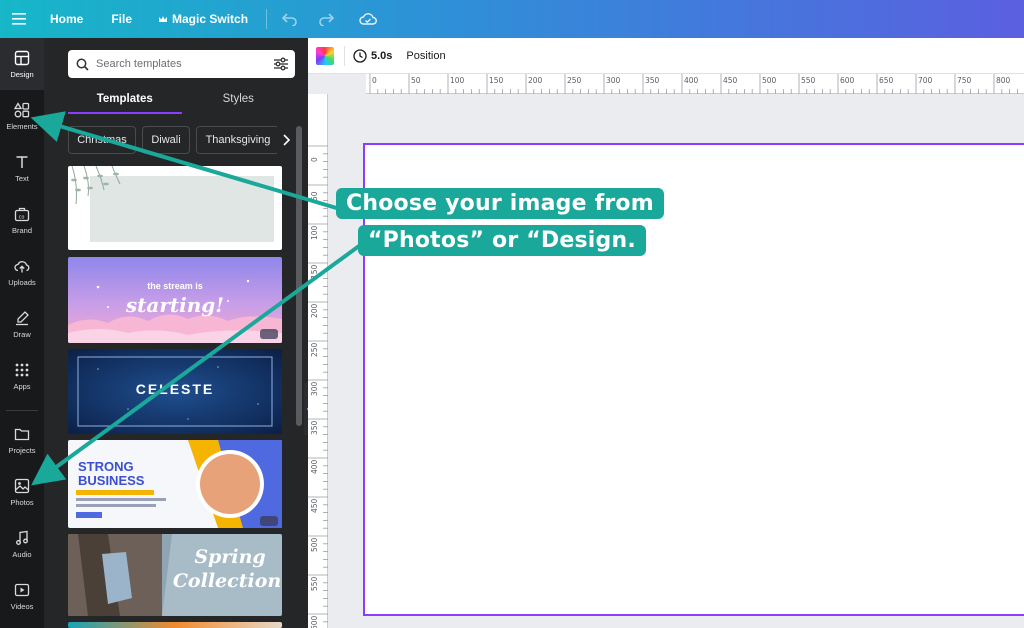 The image size is (1024, 628). I want to click on cloud-save-button, so click(368, 19).